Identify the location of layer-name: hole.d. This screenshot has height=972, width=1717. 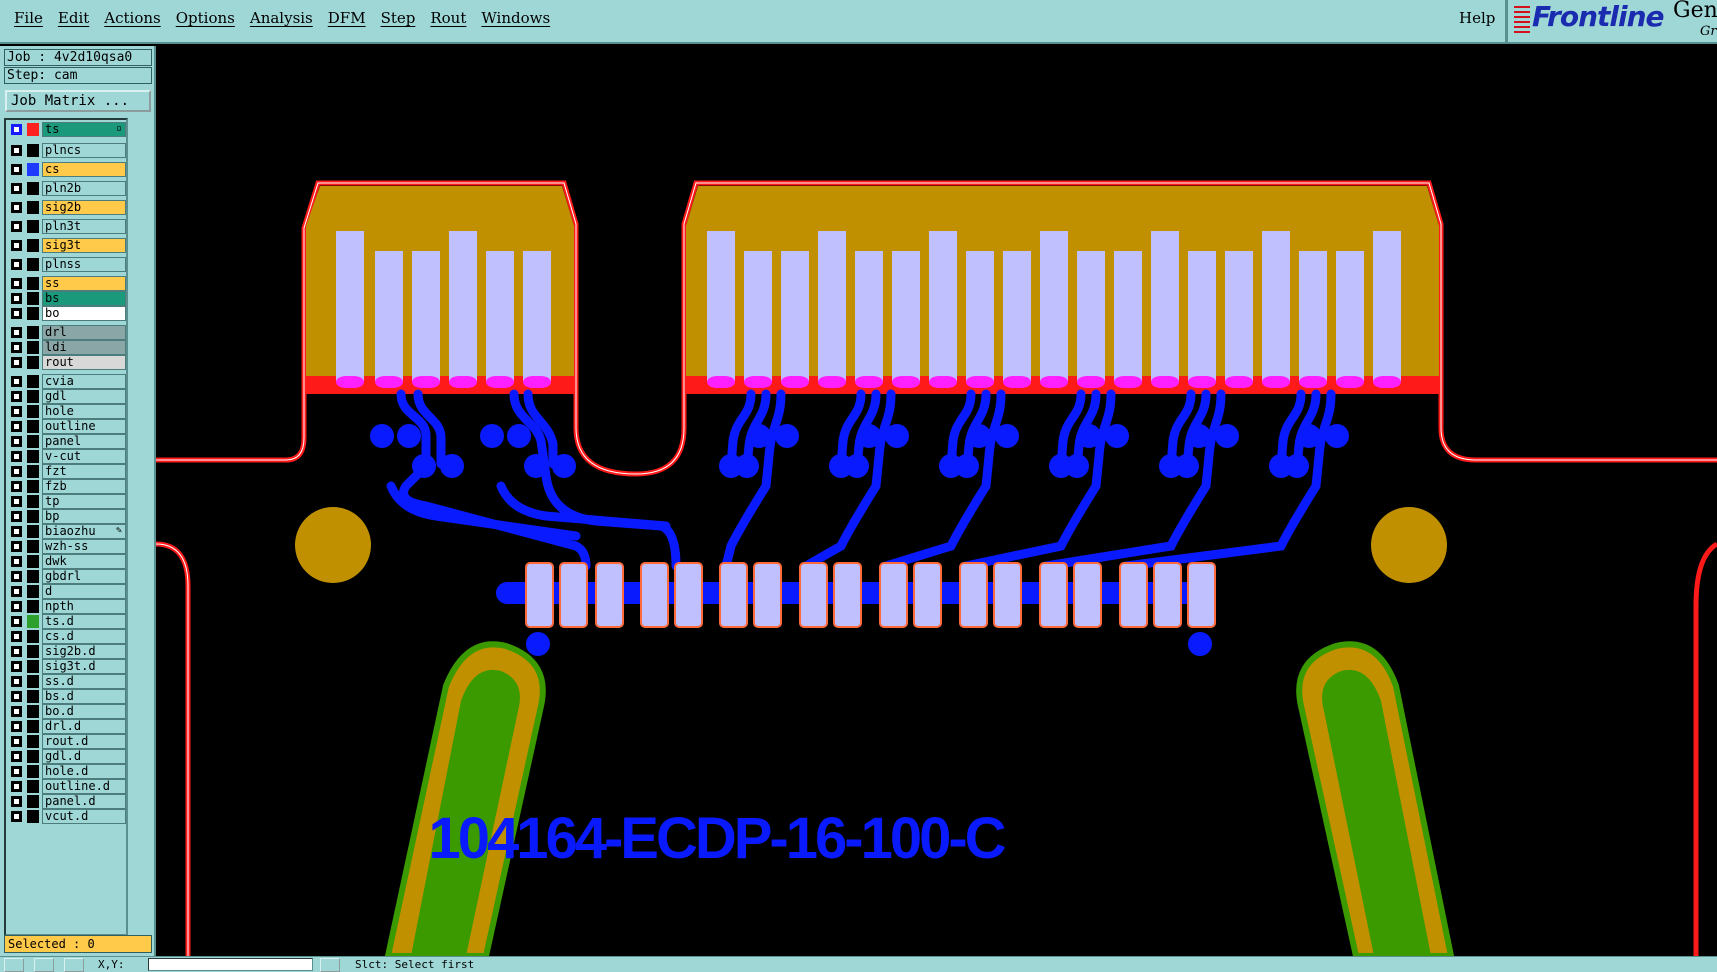
(84, 771).